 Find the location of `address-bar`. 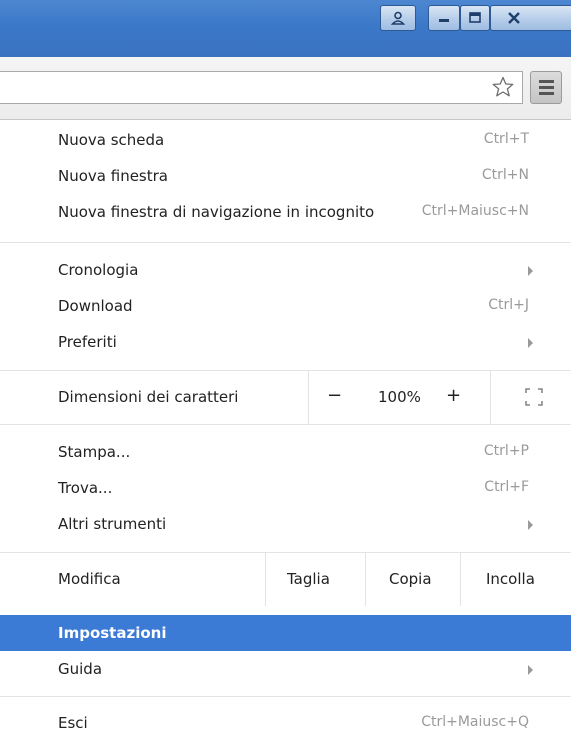

address-bar is located at coordinates (261, 87).